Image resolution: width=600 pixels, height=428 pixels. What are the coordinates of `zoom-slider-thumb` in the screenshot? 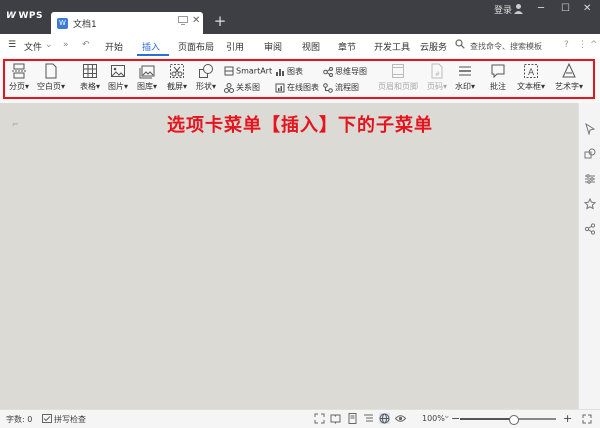 It's located at (513, 420).